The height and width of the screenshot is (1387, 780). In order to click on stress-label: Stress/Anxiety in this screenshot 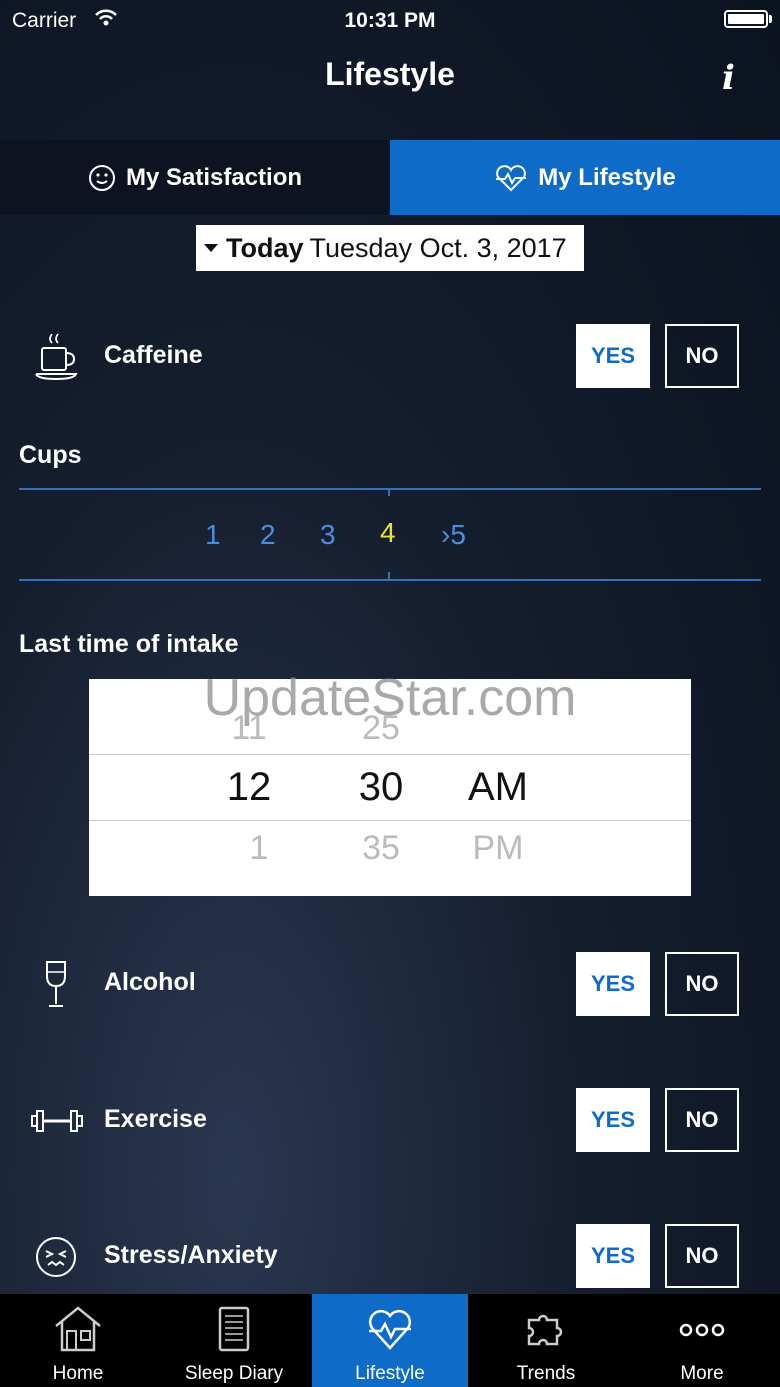, I will do `click(191, 1255)`.